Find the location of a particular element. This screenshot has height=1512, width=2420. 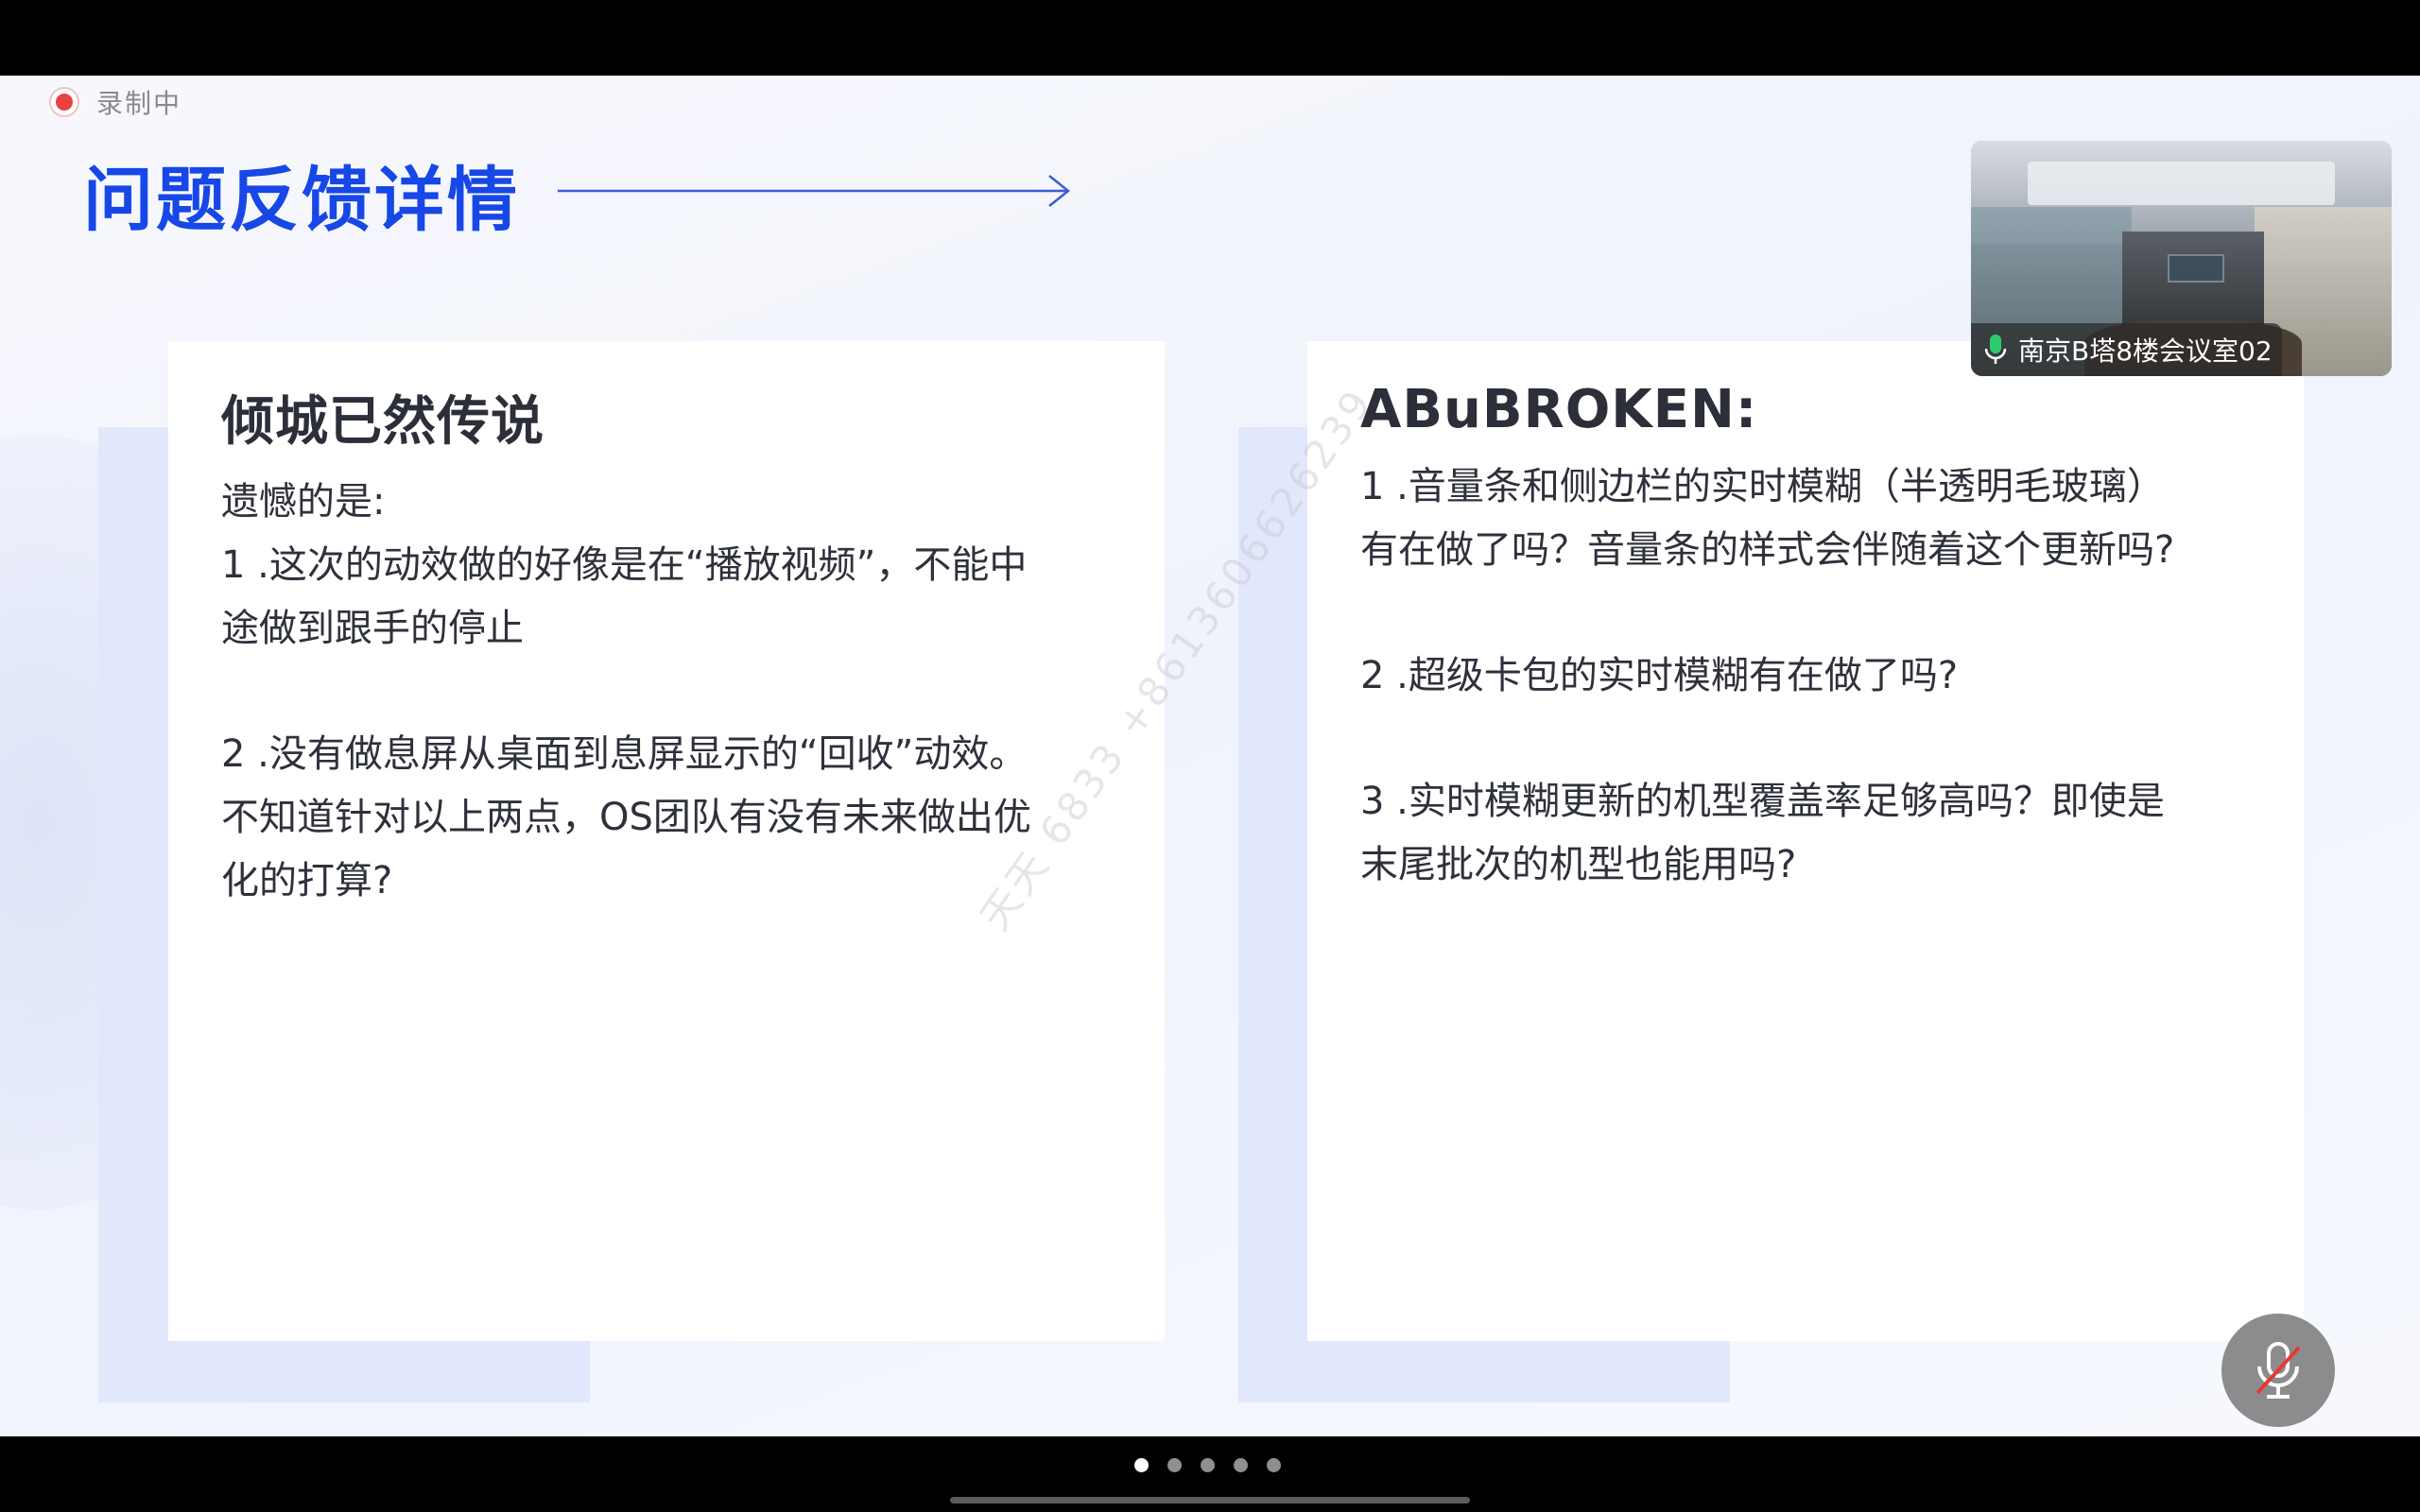

microphone-icon is located at coordinates (1996, 349).